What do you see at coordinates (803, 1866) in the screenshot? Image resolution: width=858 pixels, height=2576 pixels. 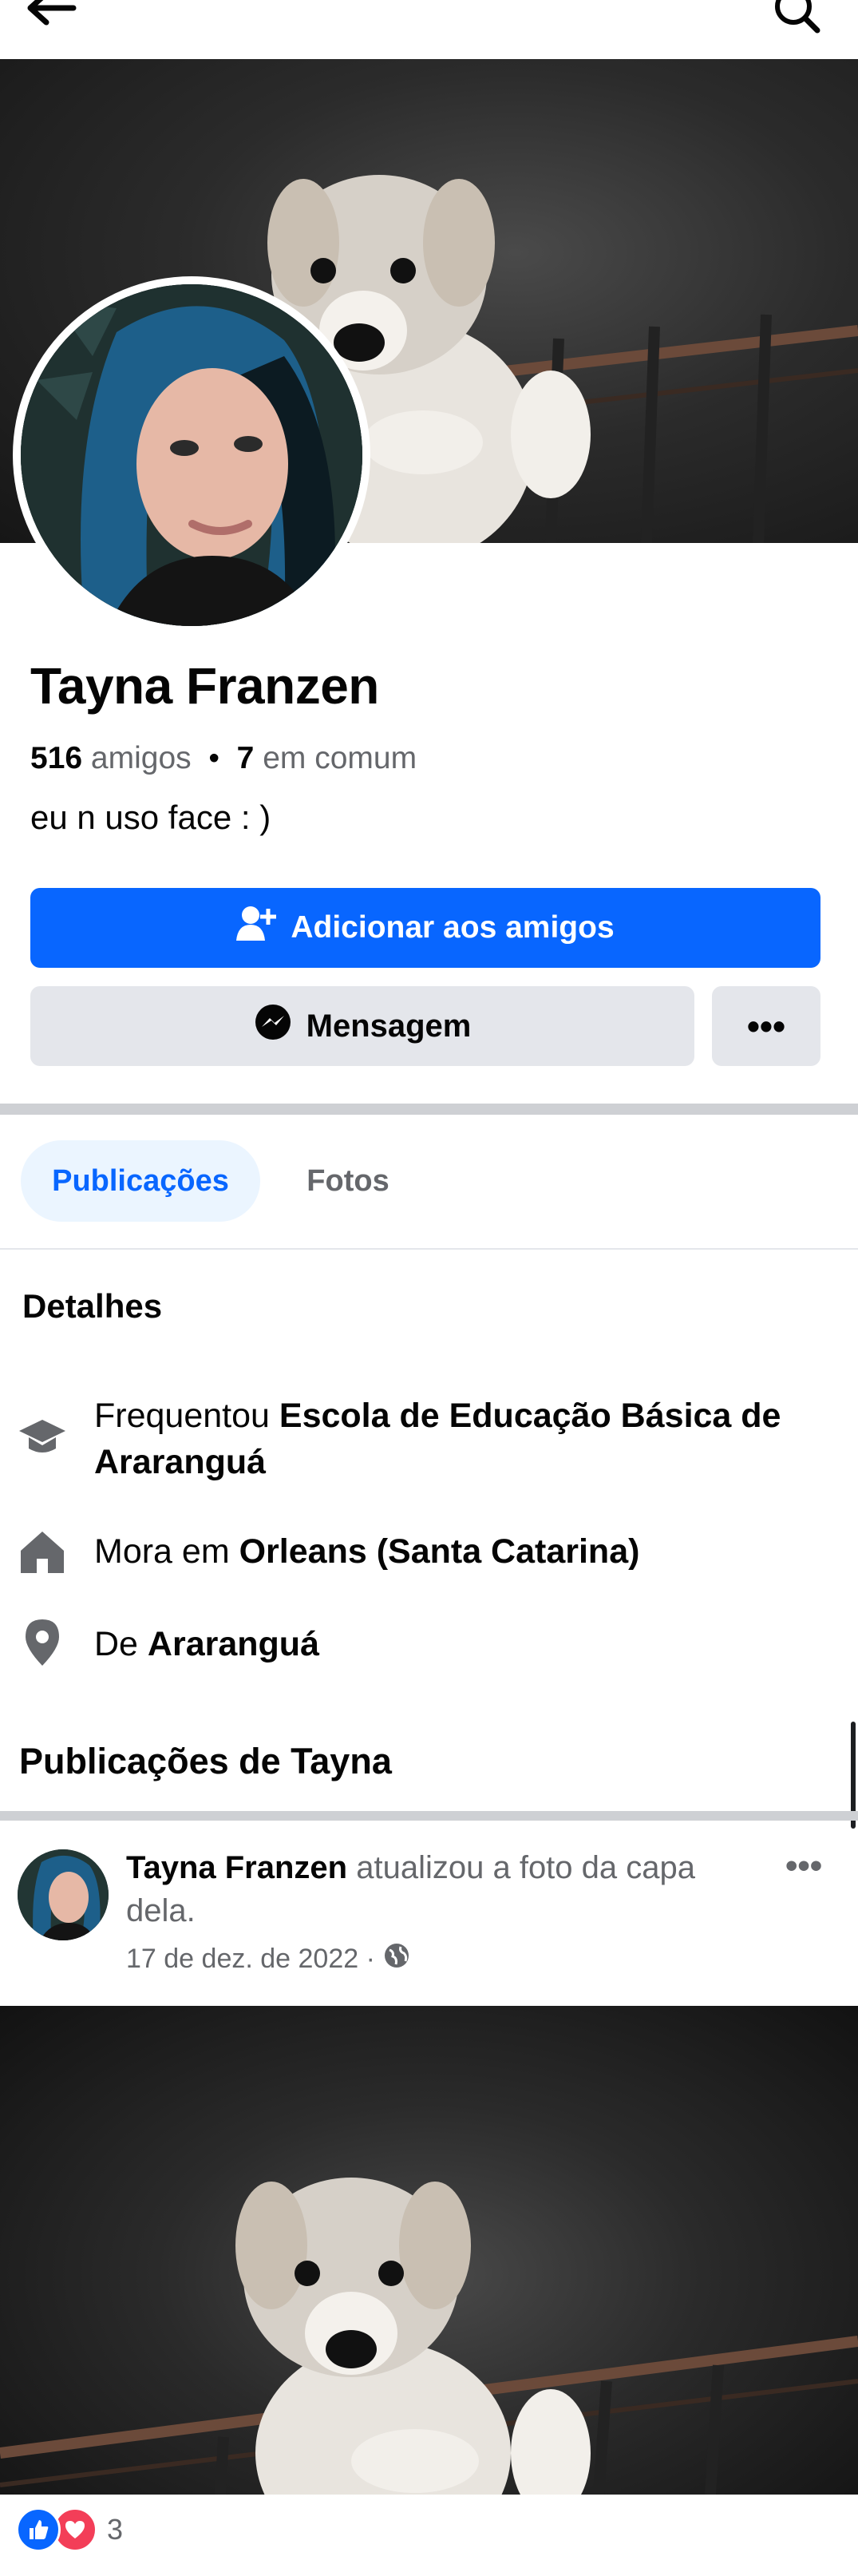 I see `post-more-button: •••` at bounding box center [803, 1866].